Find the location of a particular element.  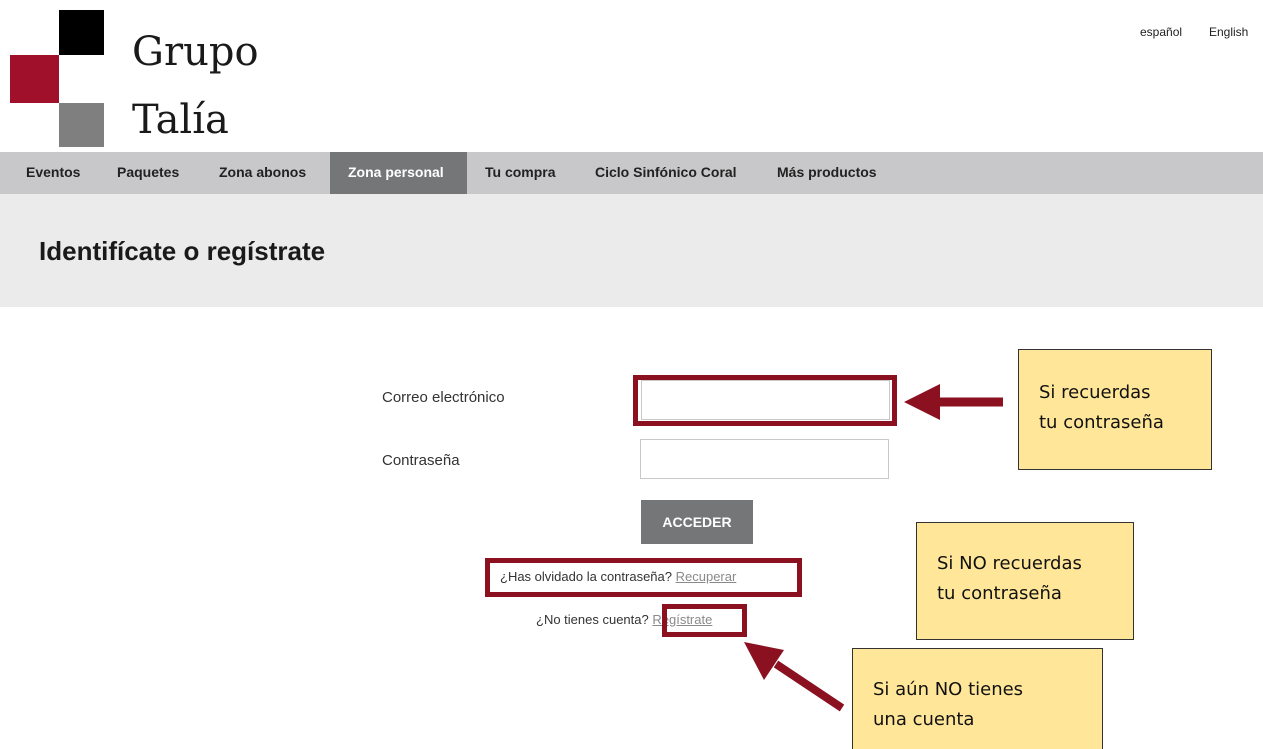

language-english-link: English is located at coordinates (1228, 32).